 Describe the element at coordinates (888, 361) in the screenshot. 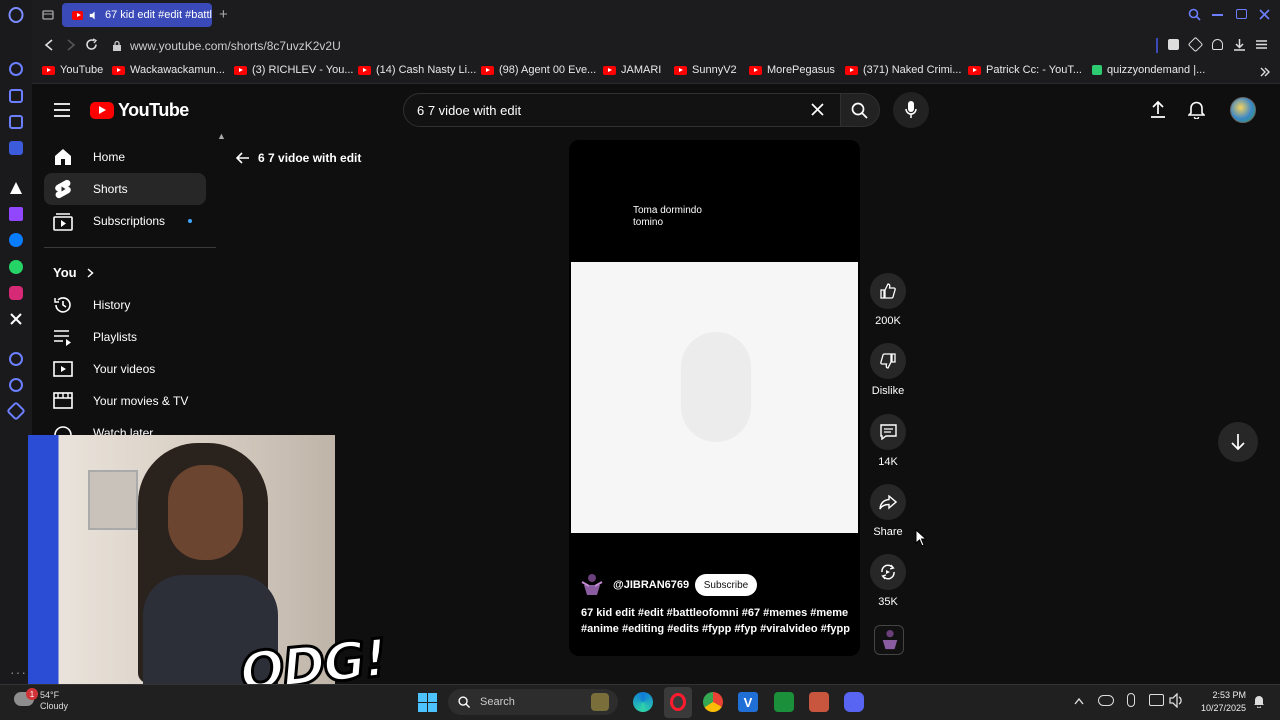

I see `thumbs-down-icon` at that location.